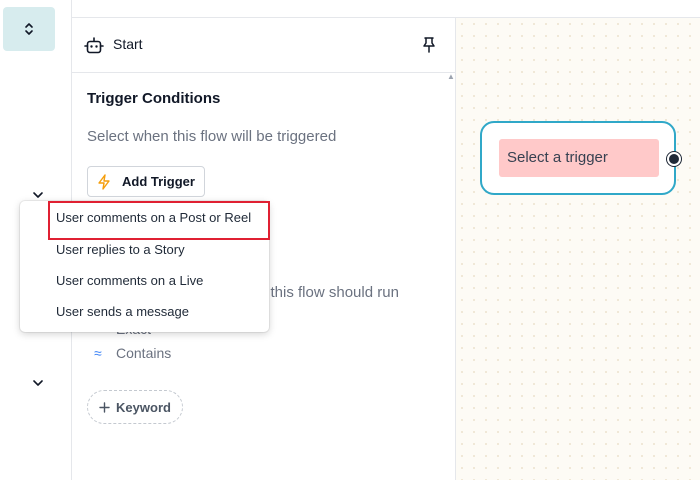 Image resolution: width=700 pixels, height=480 pixels. I want to click on rail-expand-toggle, so click(29, 29).